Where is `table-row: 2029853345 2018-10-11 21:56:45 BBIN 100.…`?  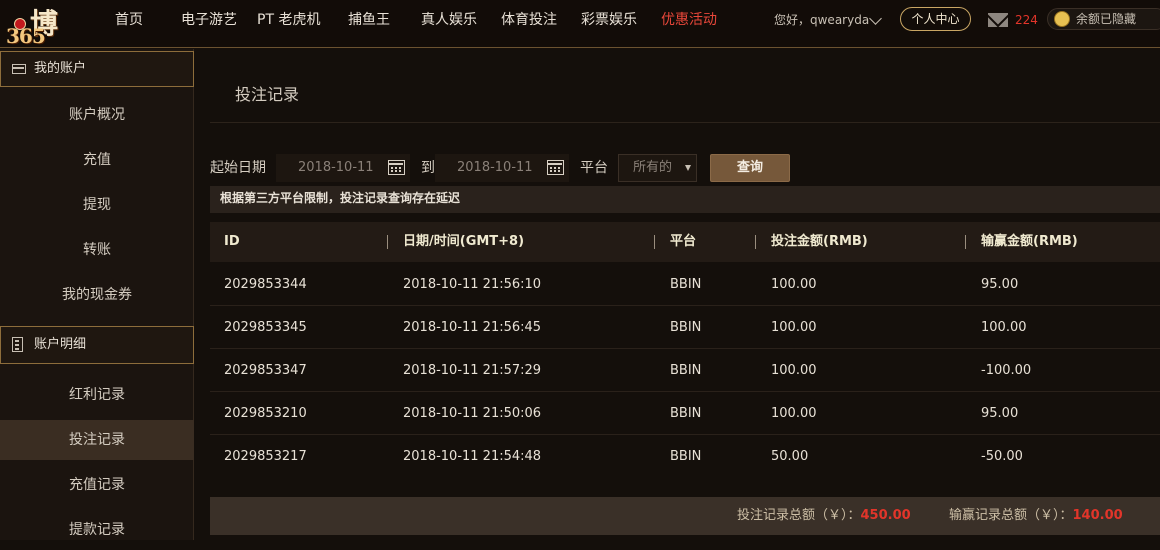
table-row: 2029853345 2018-10-11 21:56:45 BBIN 100.… is located at coordinates (685, 327).